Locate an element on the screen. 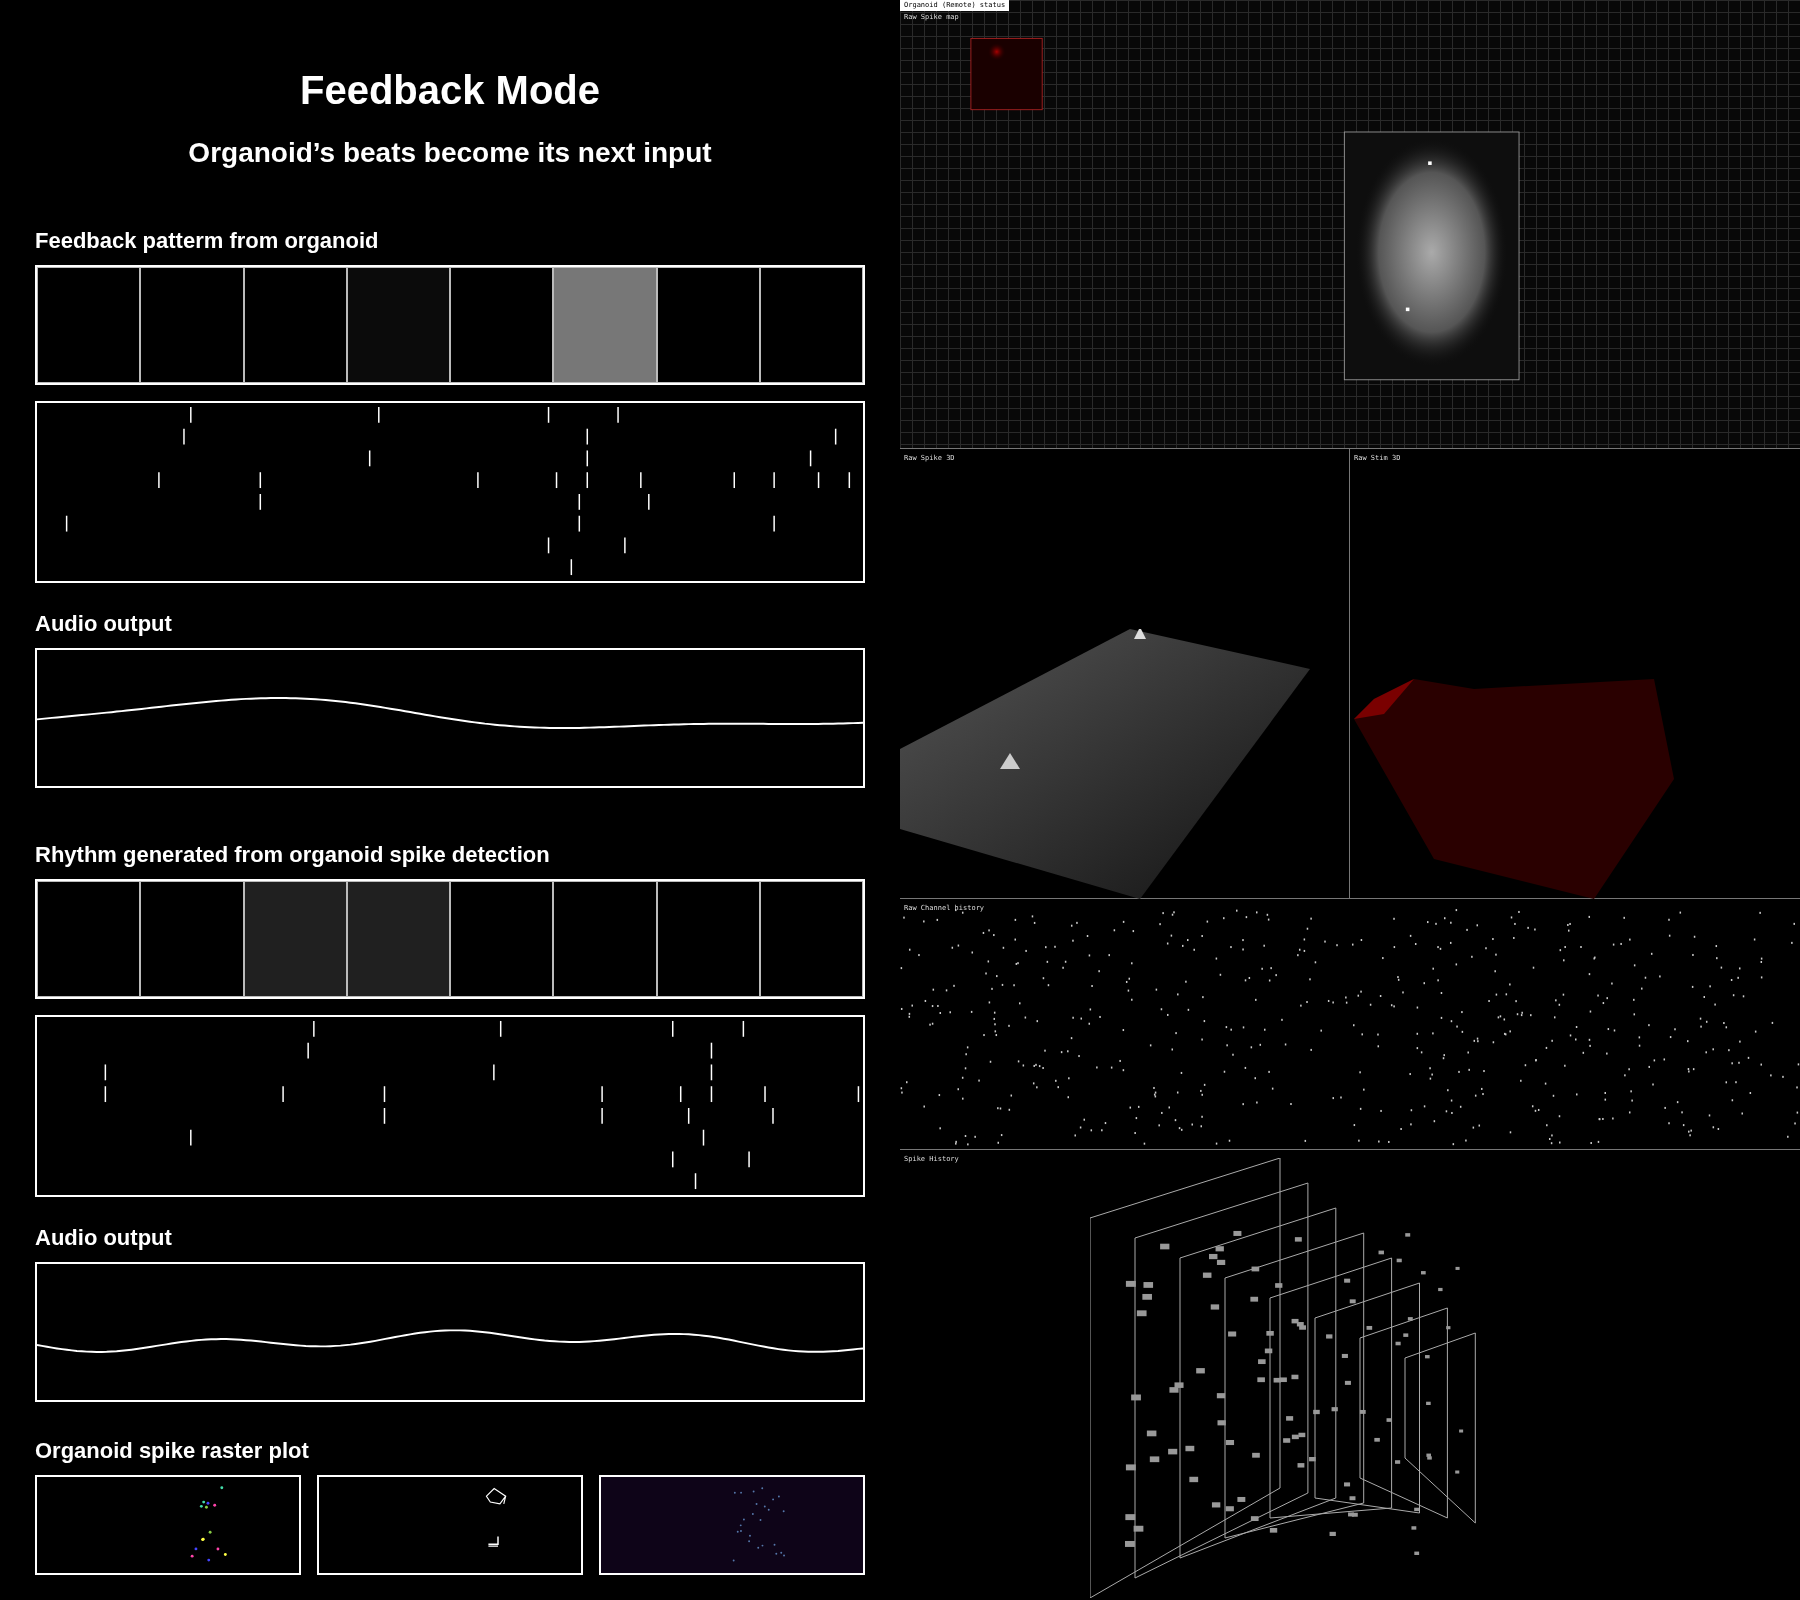 This screenshot has width=1800, height=1600. section-heading: Feedback patterm from organoid is located at coordinates (207, 241).